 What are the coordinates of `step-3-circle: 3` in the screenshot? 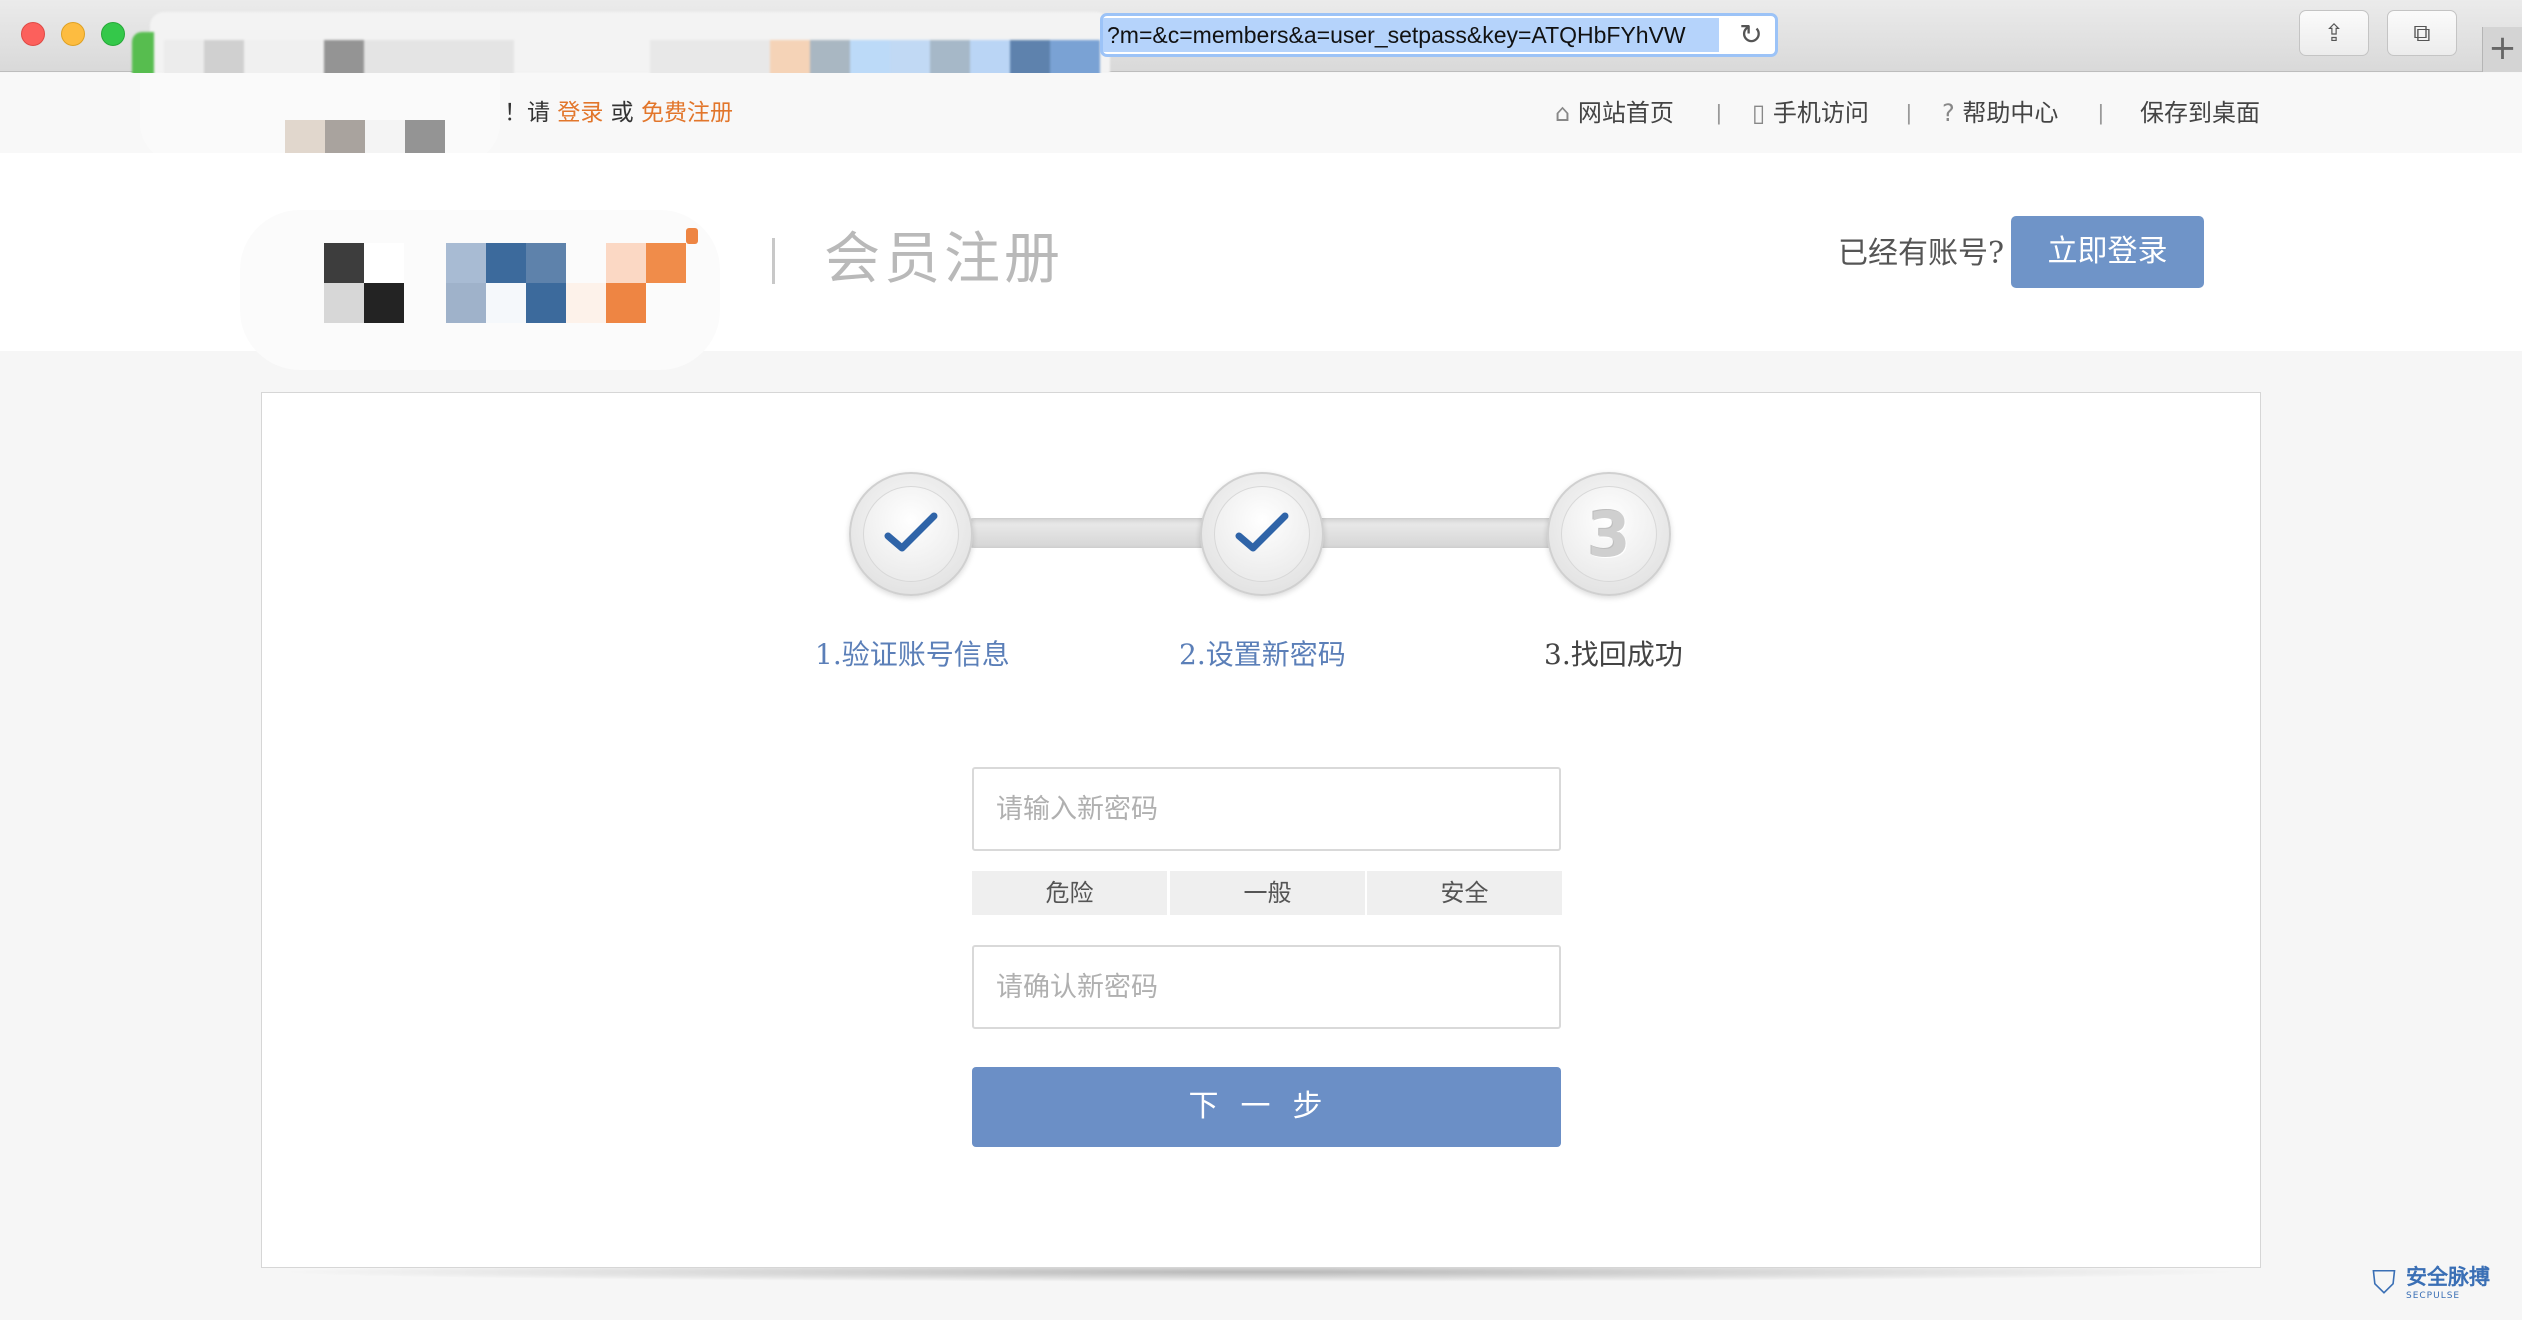 It's located at (1609, 534).